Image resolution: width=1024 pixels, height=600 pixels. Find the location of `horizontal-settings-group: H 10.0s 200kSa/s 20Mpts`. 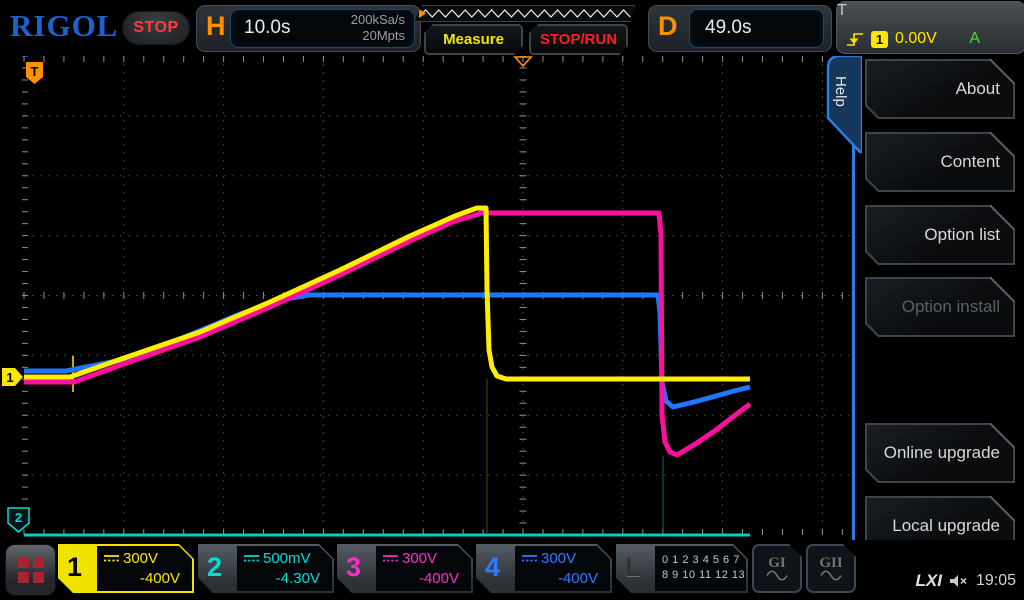

horizontal-settings-group: H 10.0s 200kSa/s 20Mpts is located at coordinates (308, 28).